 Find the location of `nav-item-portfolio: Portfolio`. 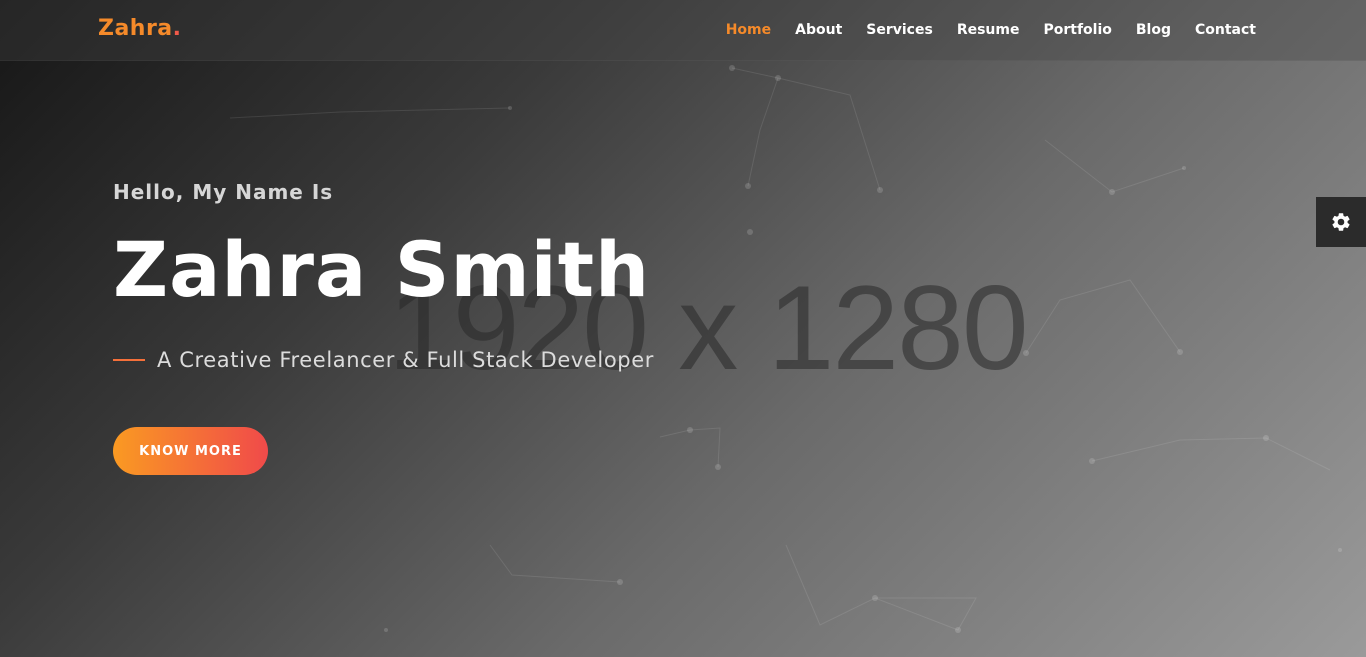

nav-item-portfolio: Portfolio is located at coordinates (1077, 30).